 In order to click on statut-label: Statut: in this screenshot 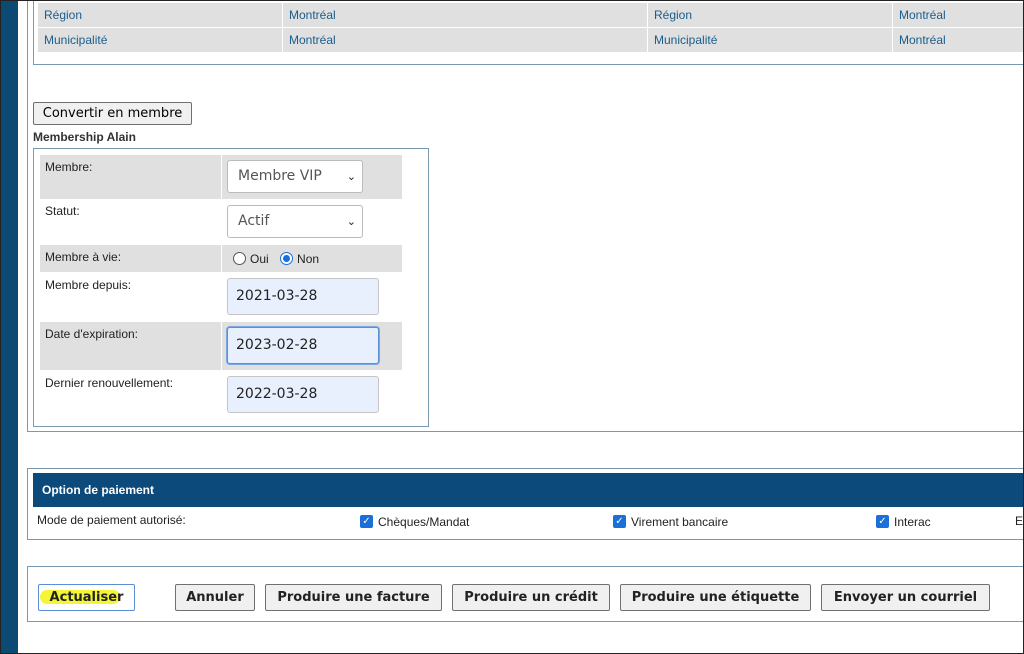, I will do `click(62, 211)`.